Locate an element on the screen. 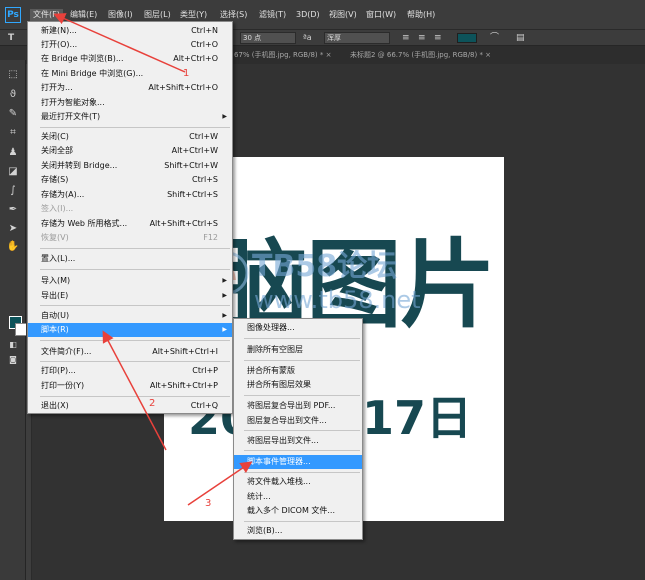 The image size is (645, 580). anti-alias-select: 浑厚 is located at coordinates (357, 38).